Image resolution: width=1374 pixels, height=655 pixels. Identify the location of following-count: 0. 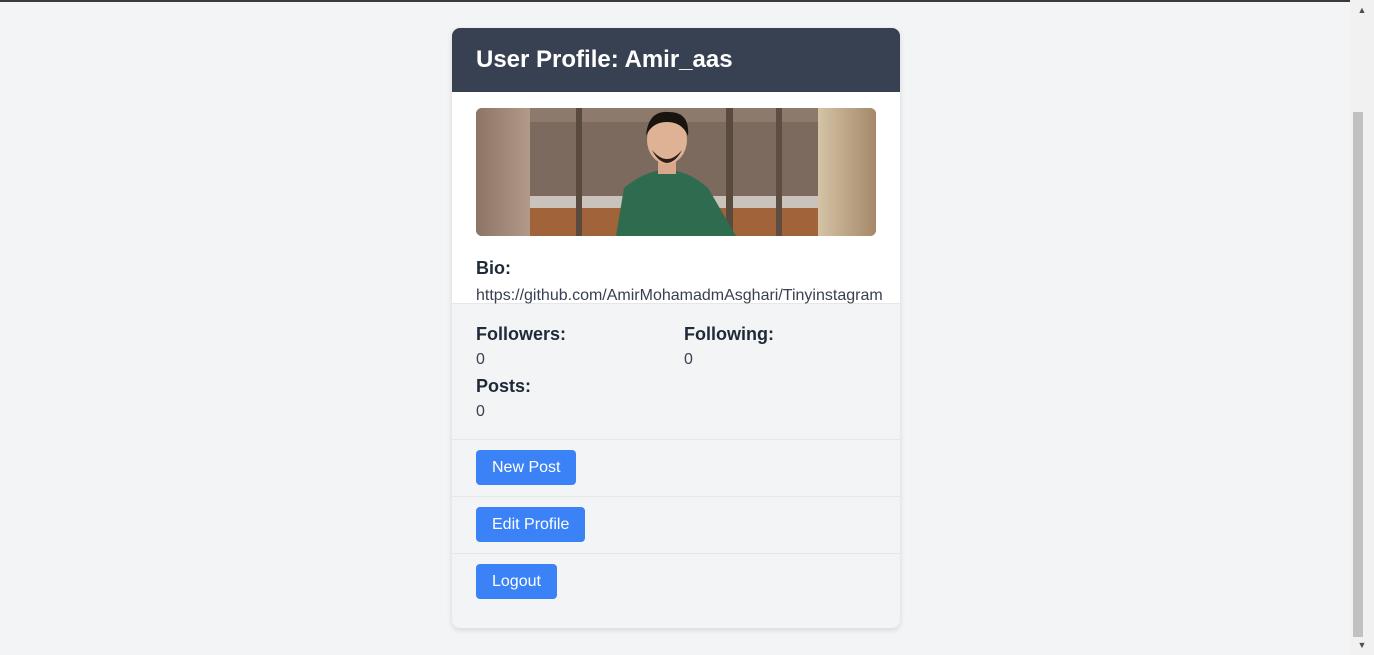
(688, 359).